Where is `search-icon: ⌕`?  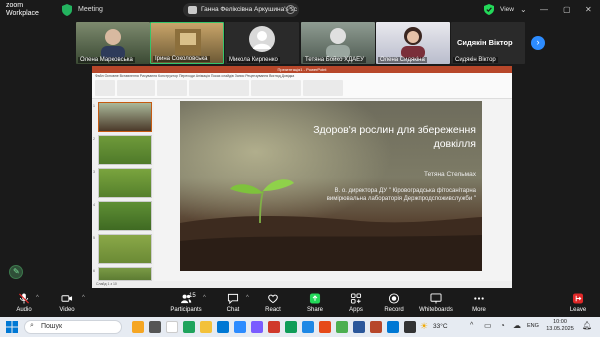
search-icon: ⌕ is located at coordinates (32, 325).